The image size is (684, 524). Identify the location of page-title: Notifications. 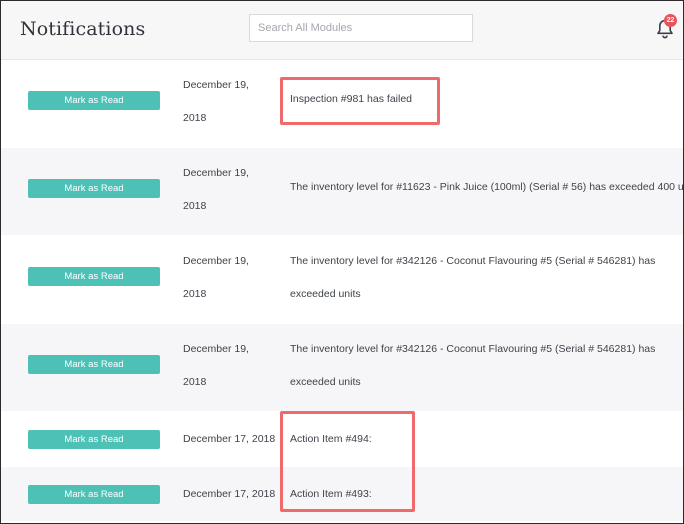
(83, 29).